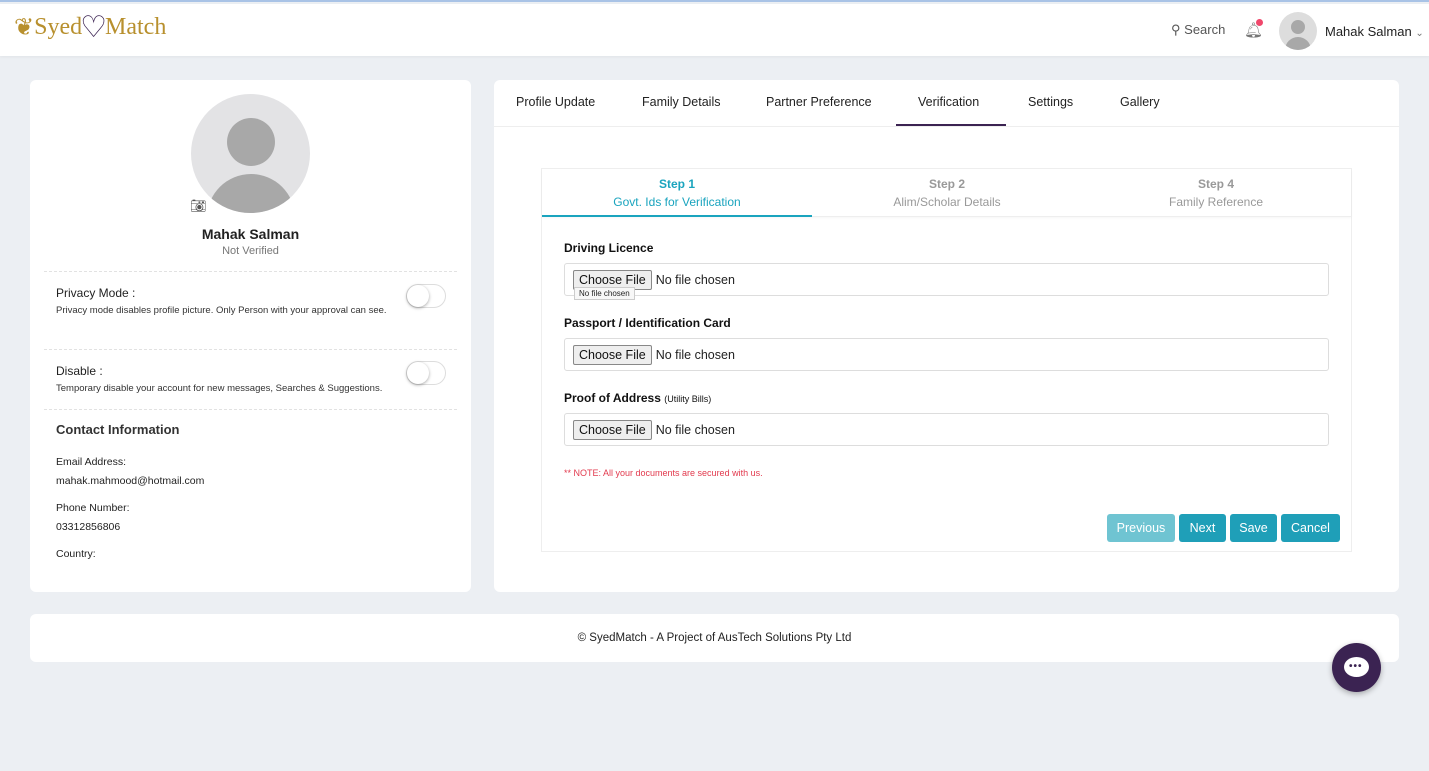  I want to click on disable-label: Disable :, so click(79, 371).